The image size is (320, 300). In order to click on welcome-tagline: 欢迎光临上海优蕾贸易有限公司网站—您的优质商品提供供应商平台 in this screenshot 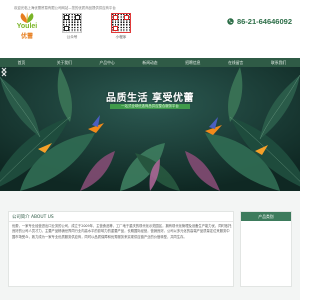, I will do `click(65, 8)`.